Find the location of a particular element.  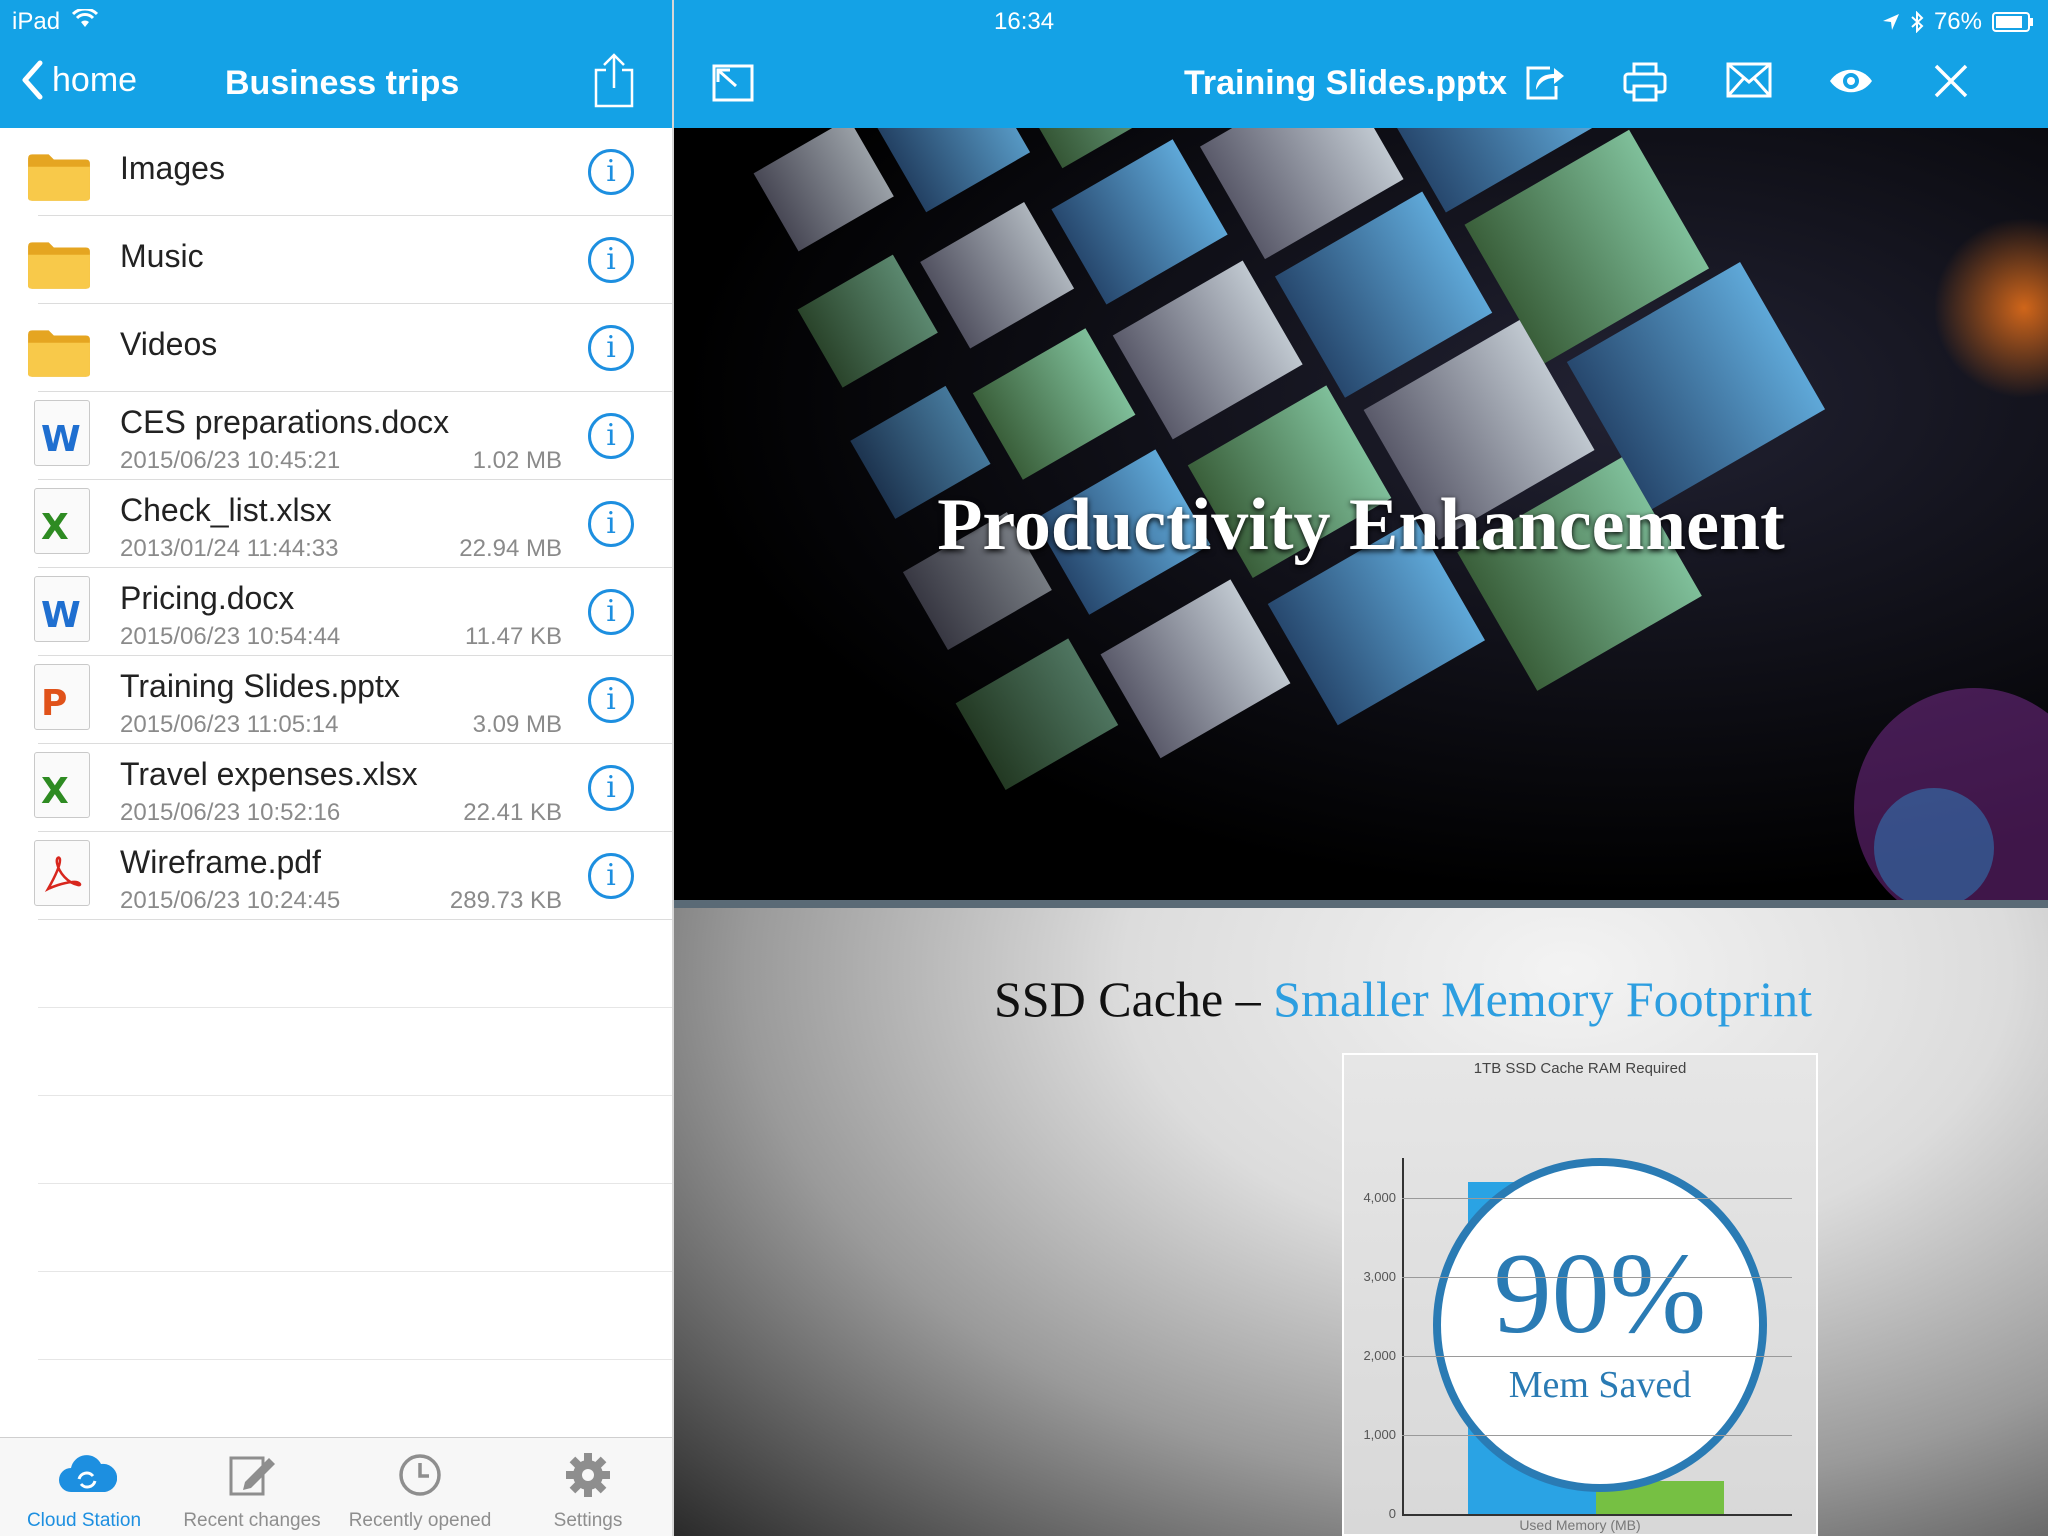

slide-2-title-prefix: SSD Cache – is located at coordinates (1134, 999).